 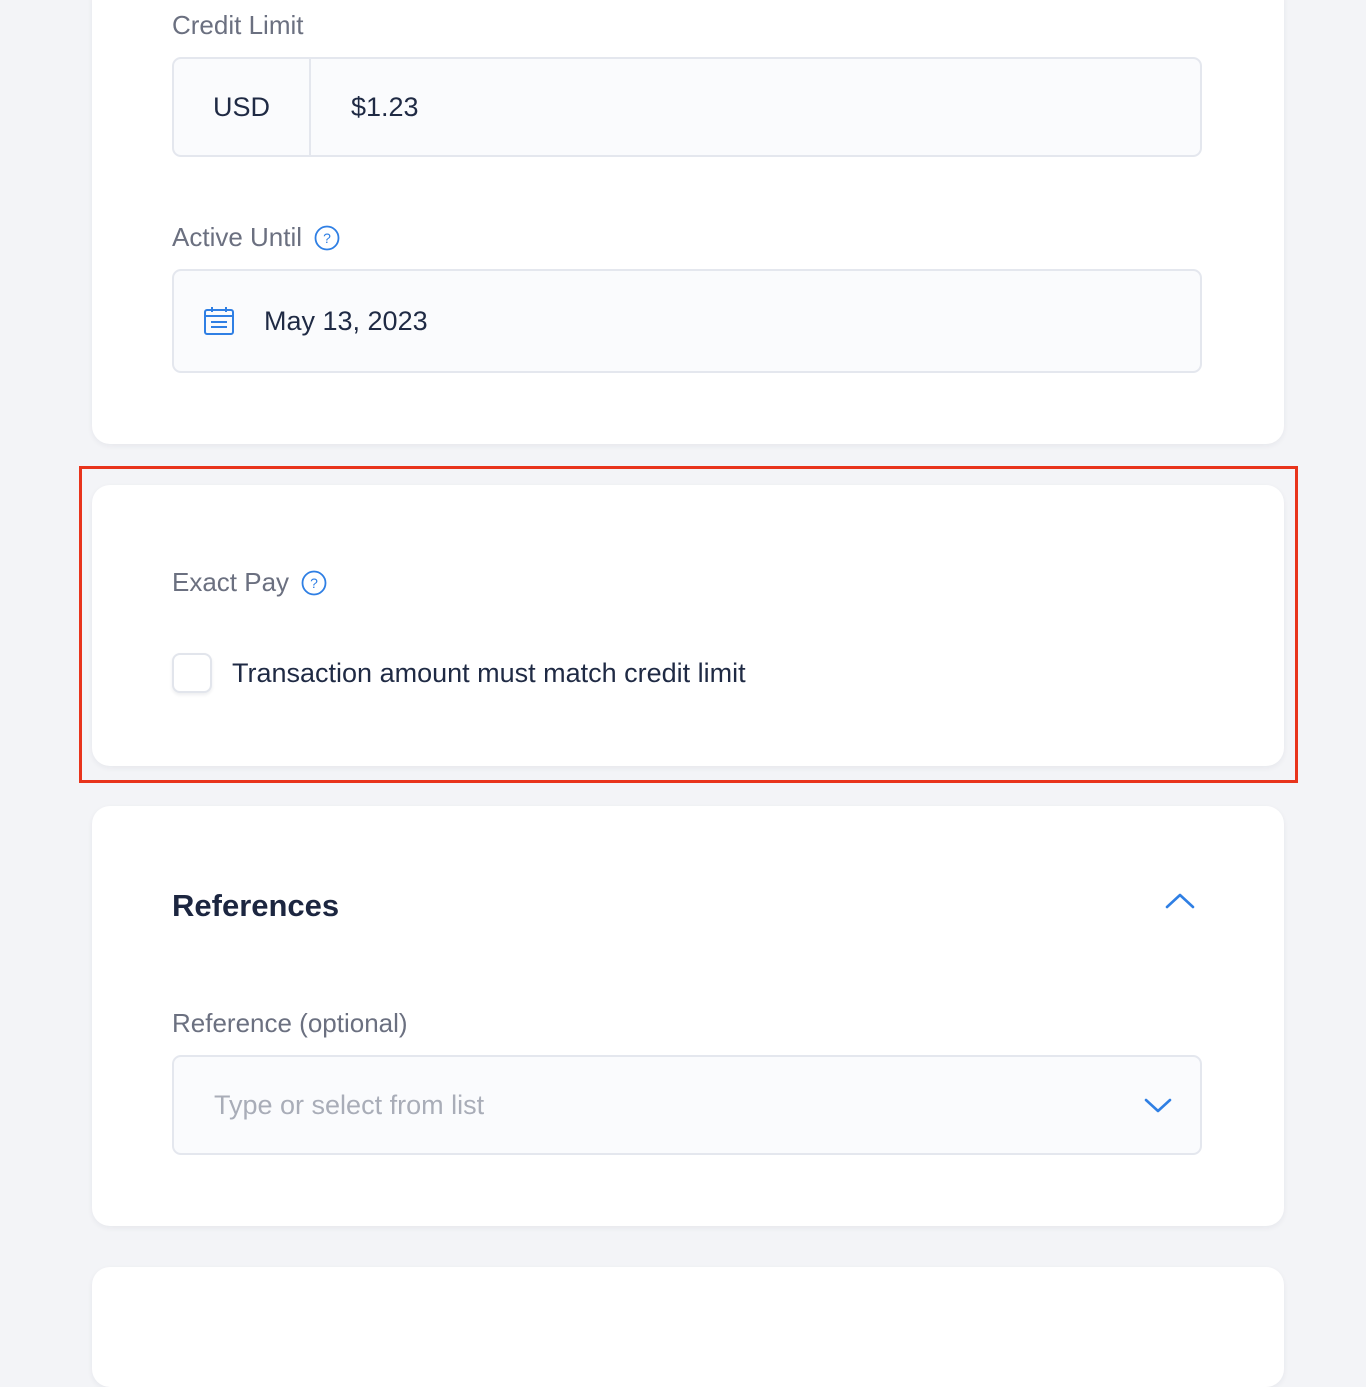 I want to click on reference-label: Reference (optional), so click(x=290, y=1023).